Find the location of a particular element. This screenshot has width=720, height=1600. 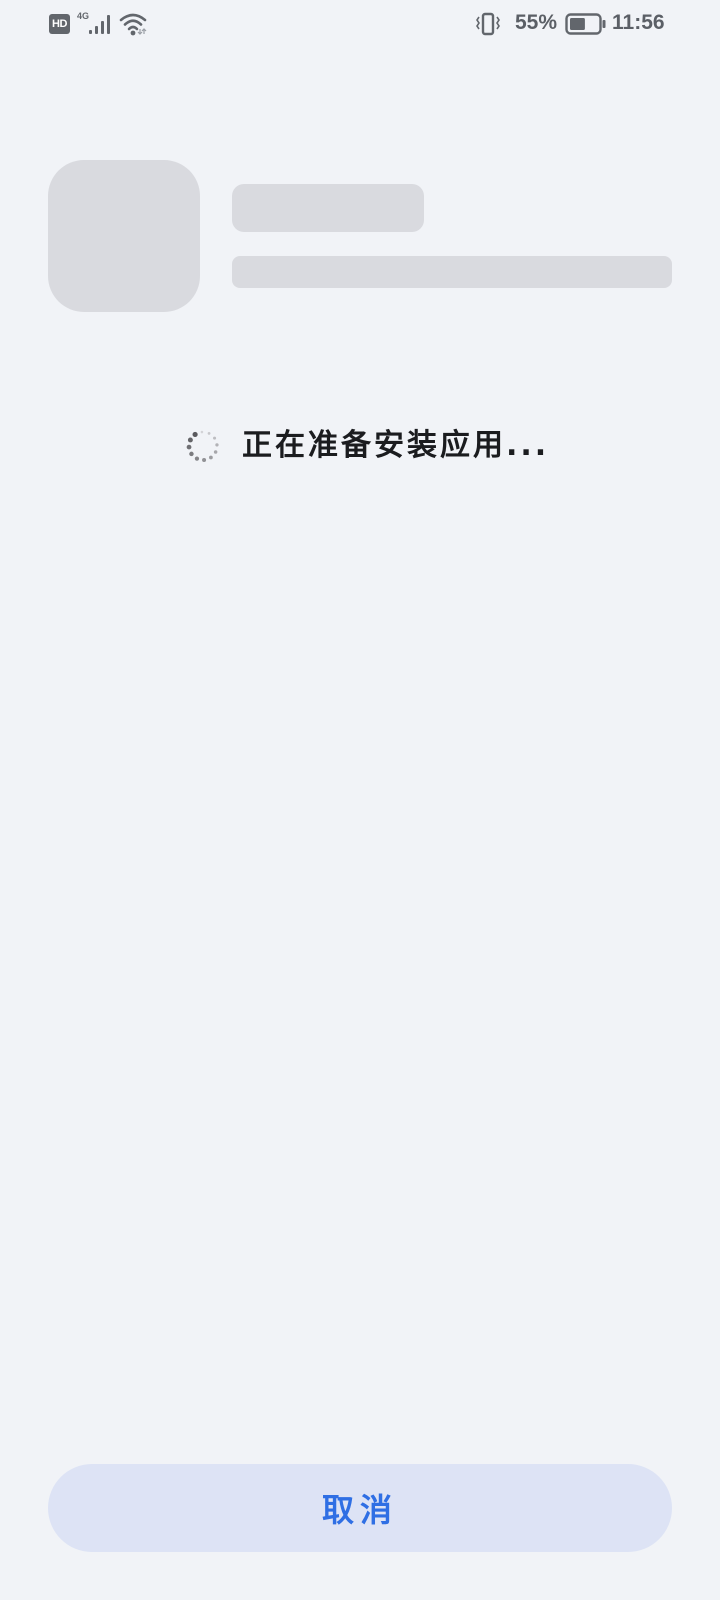

app-detail-placeholder is located at coordinates (452, 272).